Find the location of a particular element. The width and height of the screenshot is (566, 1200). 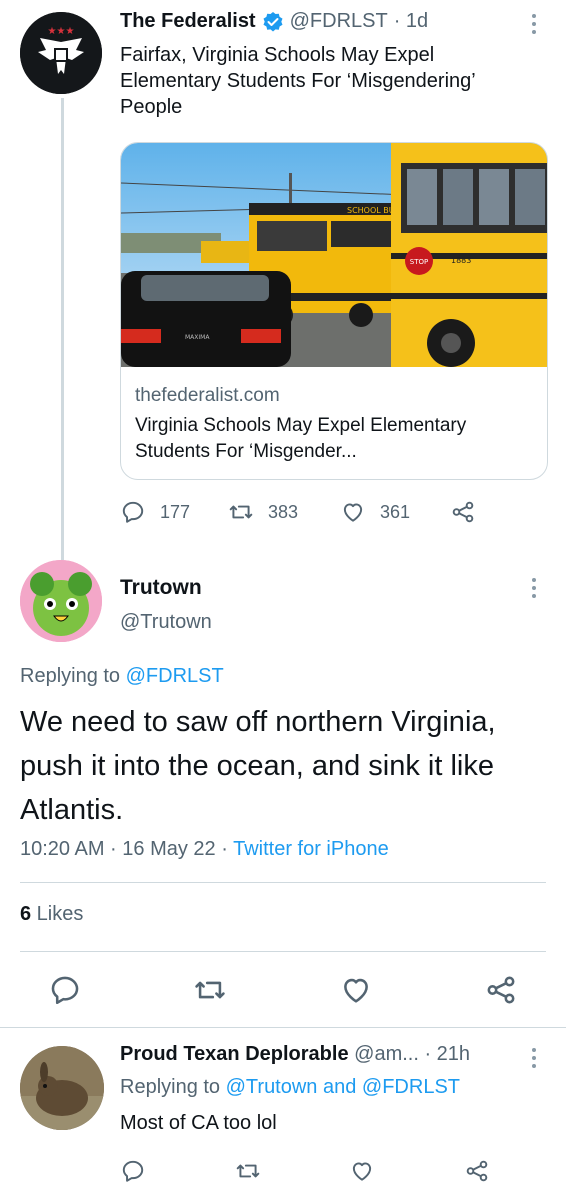

like-button: 361 is located at coordinates (395, 512).